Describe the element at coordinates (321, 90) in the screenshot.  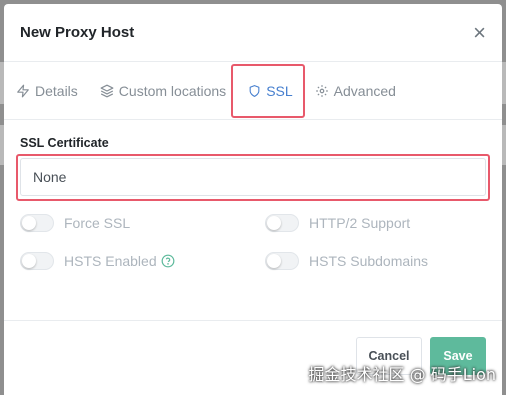
I see `gear-icon` at that location.